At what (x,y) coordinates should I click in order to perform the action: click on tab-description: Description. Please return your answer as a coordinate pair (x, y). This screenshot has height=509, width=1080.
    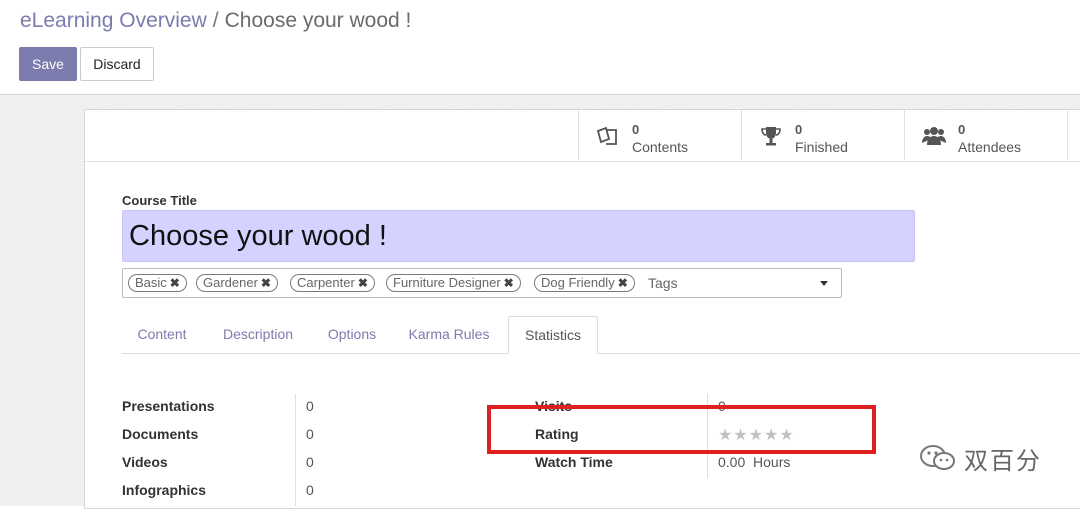
    Looking at the image, I should click on (258, 334).